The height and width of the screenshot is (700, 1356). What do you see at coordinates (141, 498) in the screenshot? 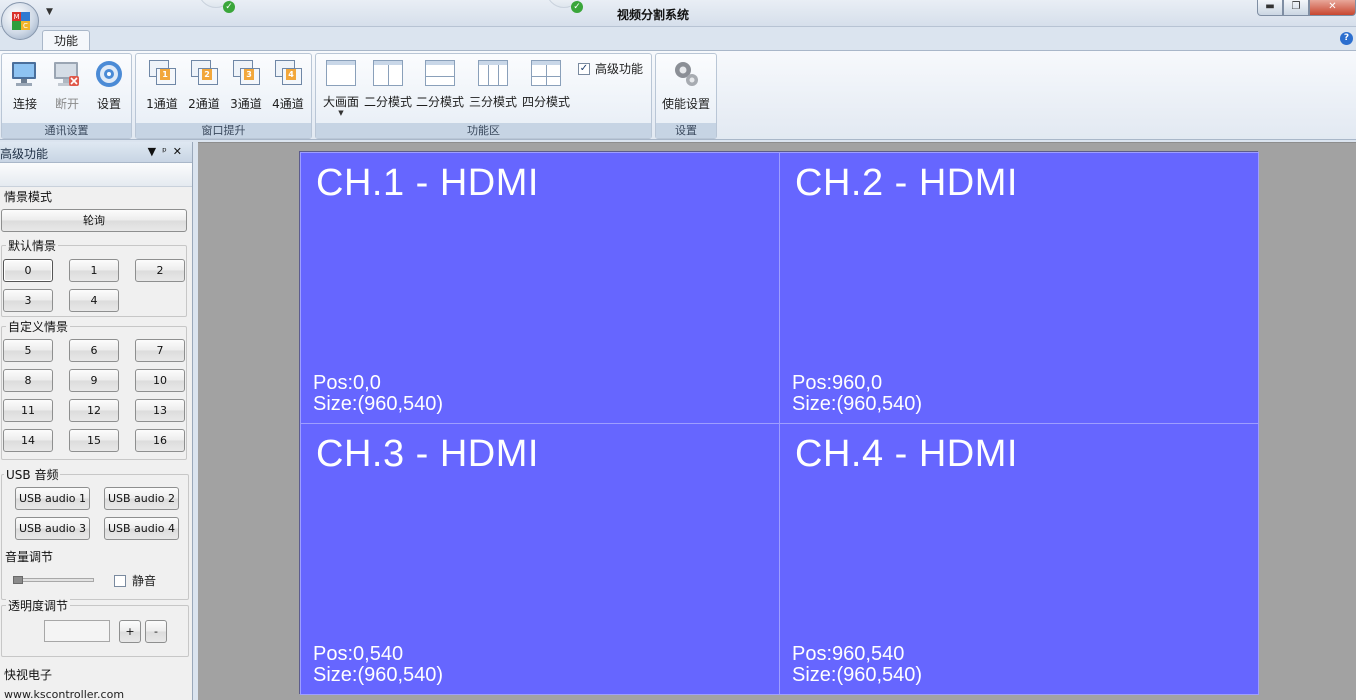
I see `usb-audio-2-button: USB audio 2` at bounding box center [141, 498].